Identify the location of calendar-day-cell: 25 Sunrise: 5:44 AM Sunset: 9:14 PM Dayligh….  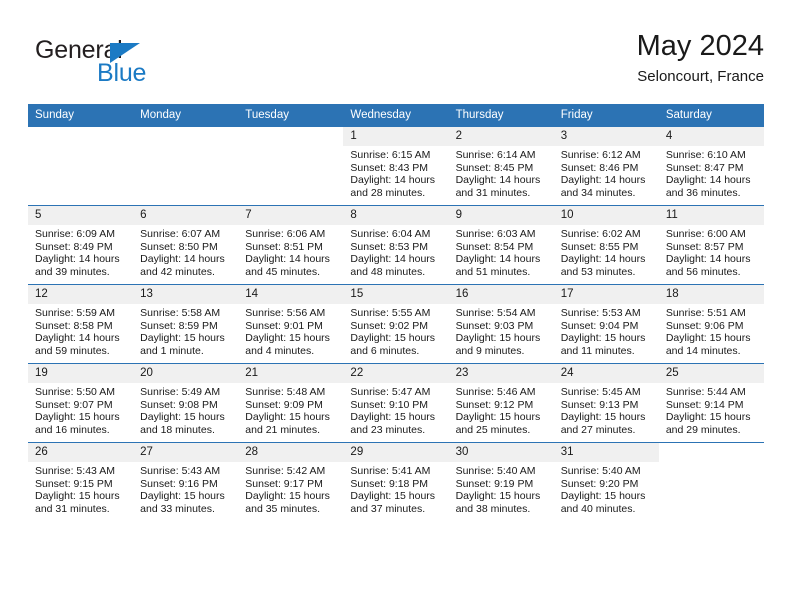
(711, 403).